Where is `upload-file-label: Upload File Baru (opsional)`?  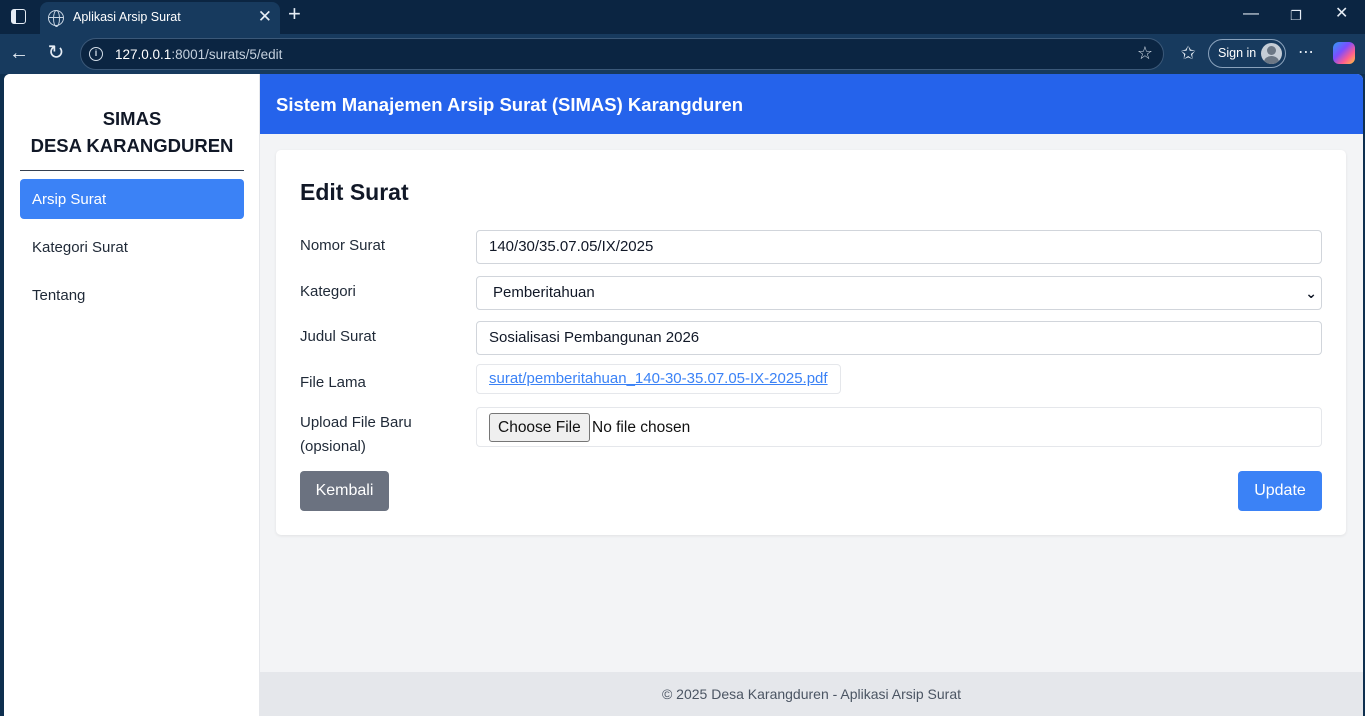
upload-file-label: Upload File Baru (opsional) is located at coordinates (356, 434).